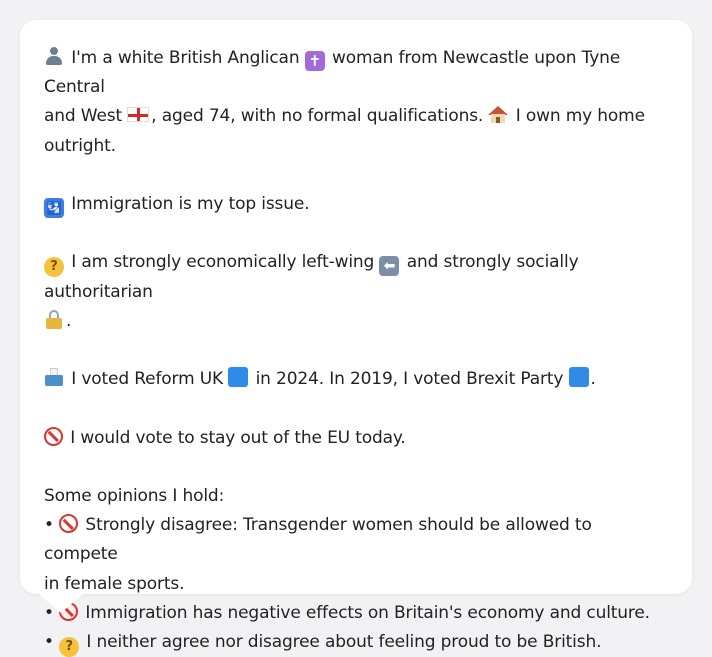 The image size is (712, 657). I want to click on top-issue-text: Immigration is my top issue., so click(190, 204).